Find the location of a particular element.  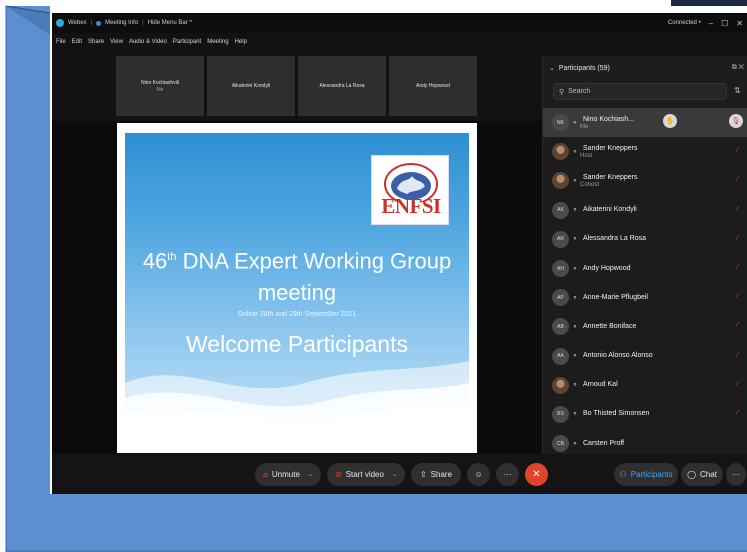

participant-row: AP ⚬ Anne-Marie Pflugbeil ⁄ is located at coordinates (645, 297).